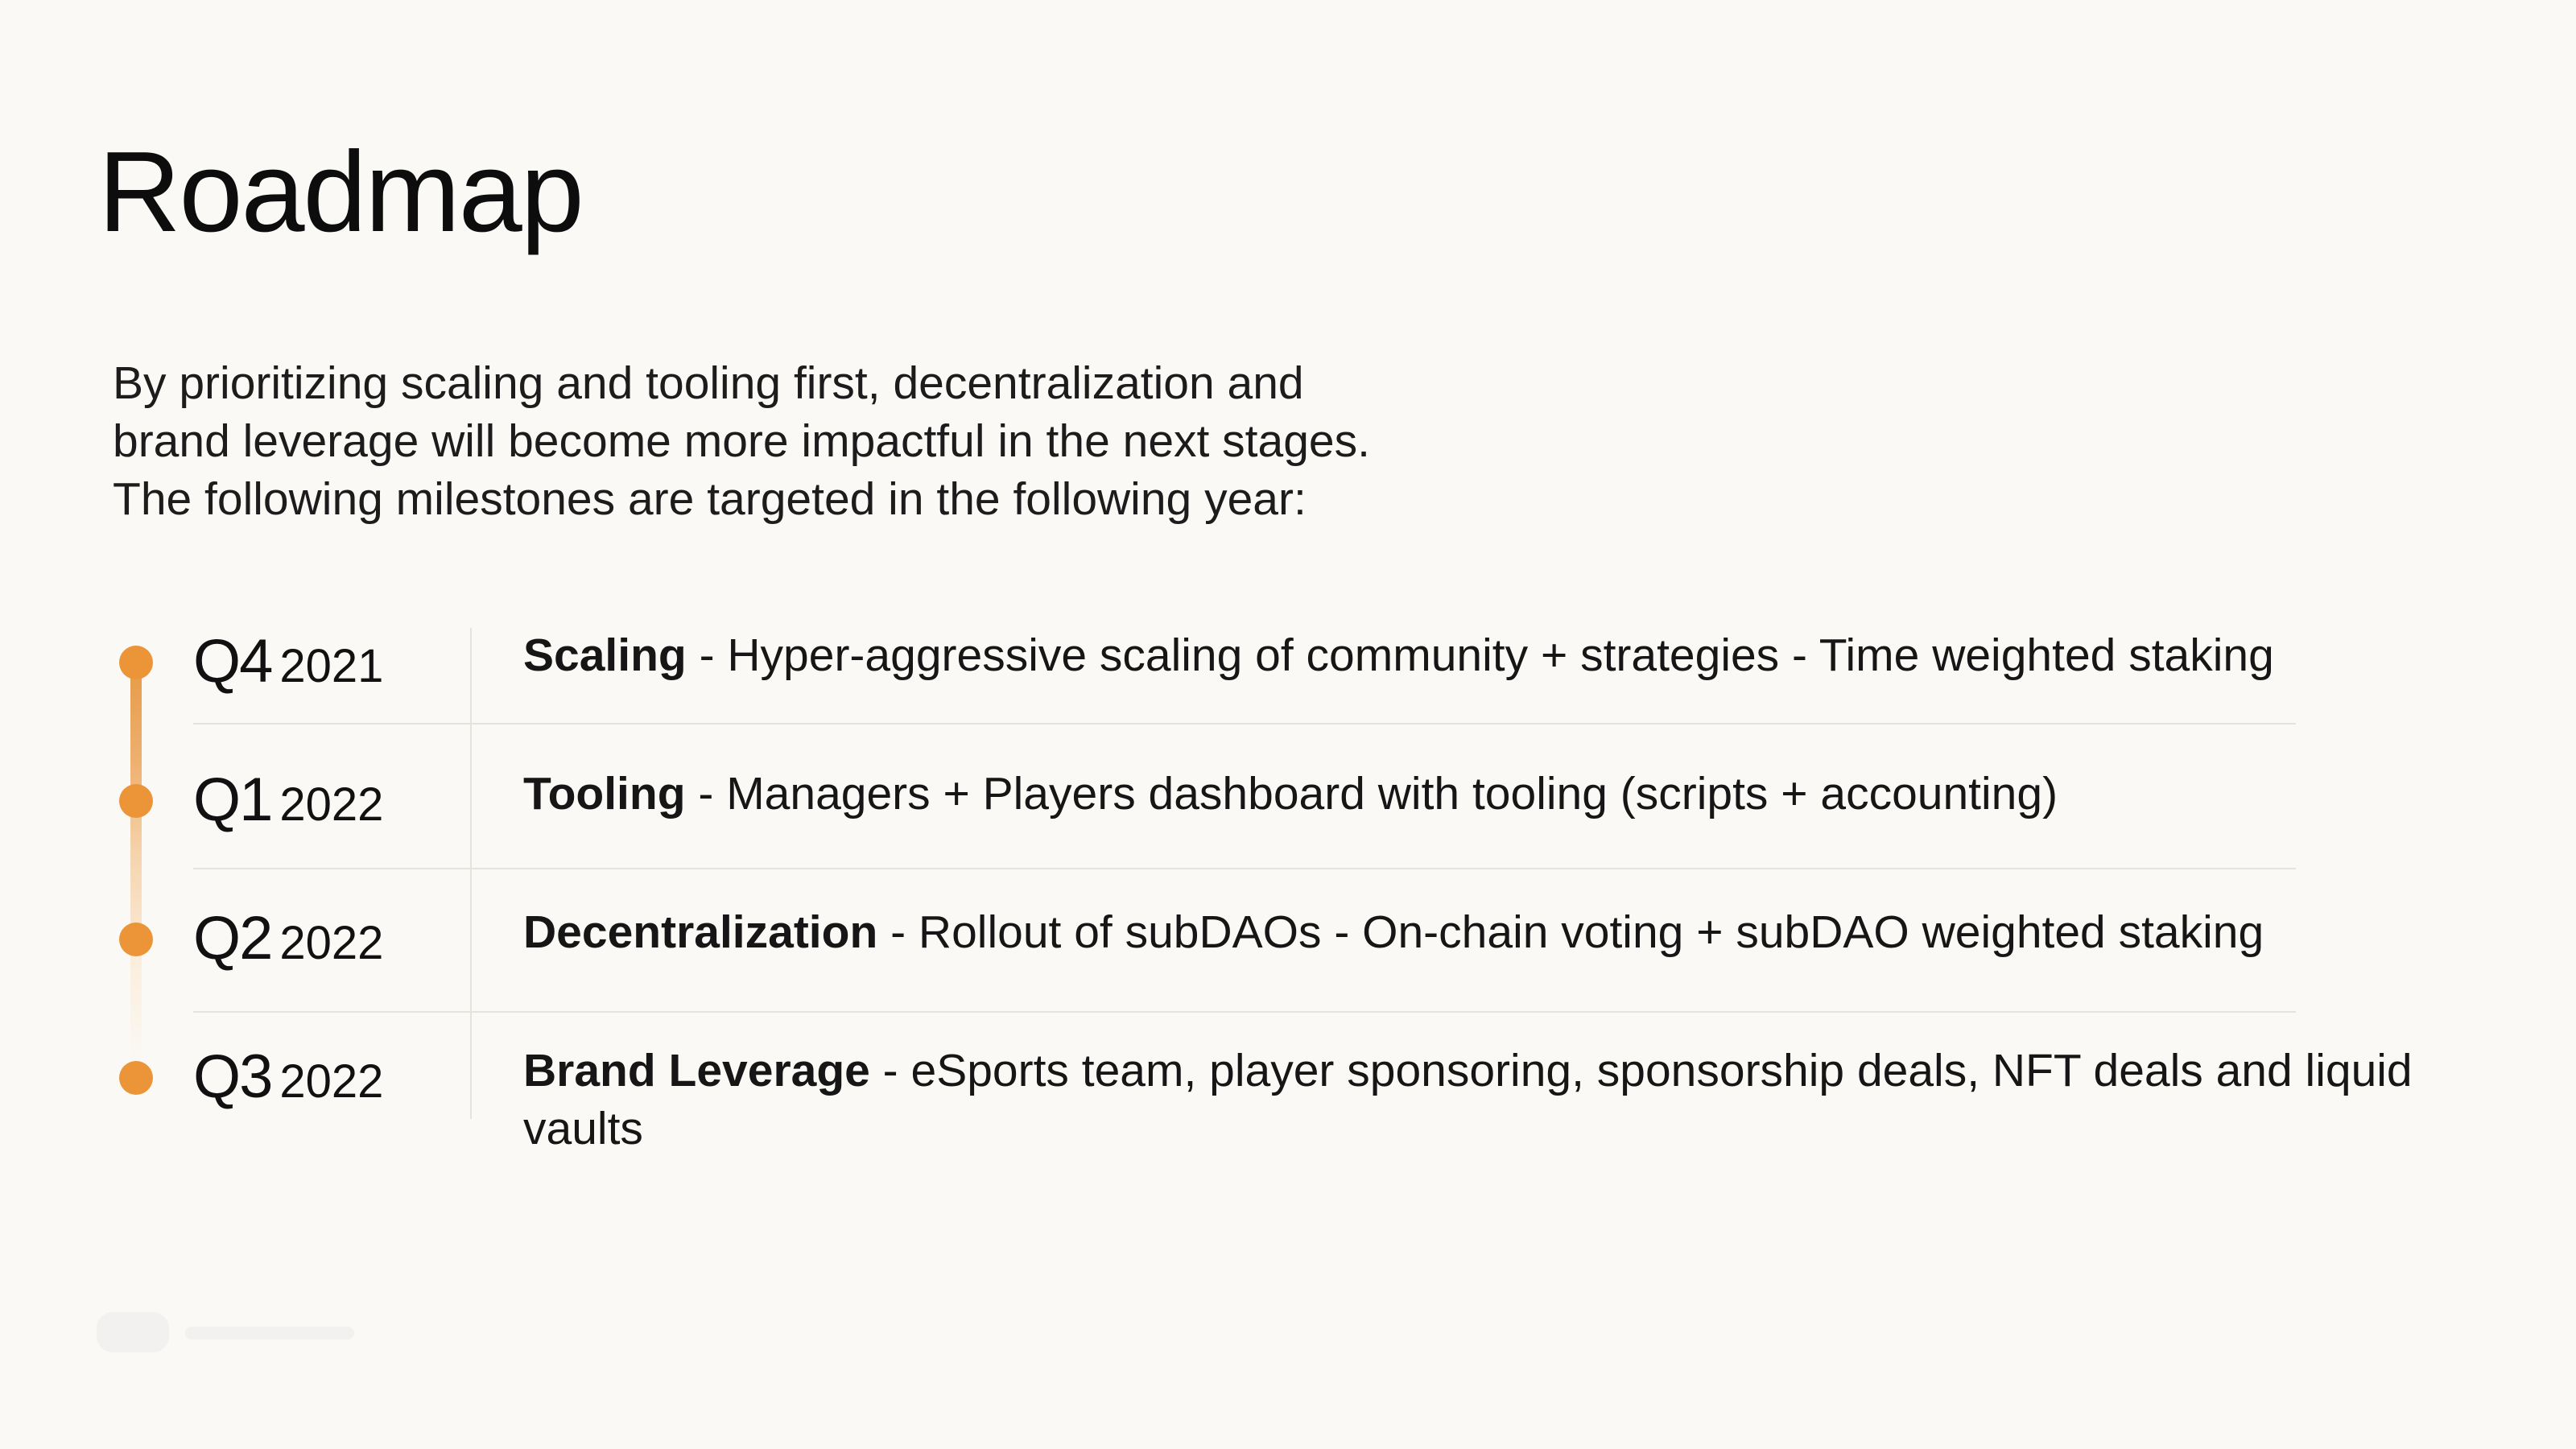 The height and width of the screenshot is (1449, 2576). I want to click on milestone-quarter: Q4 2021, so click(288, 661).